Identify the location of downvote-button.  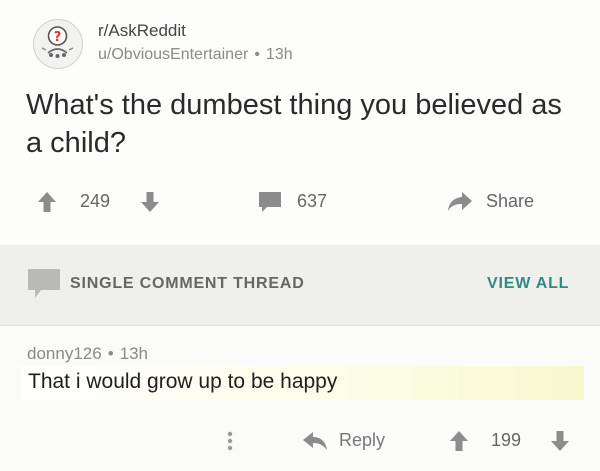
(150, 202).